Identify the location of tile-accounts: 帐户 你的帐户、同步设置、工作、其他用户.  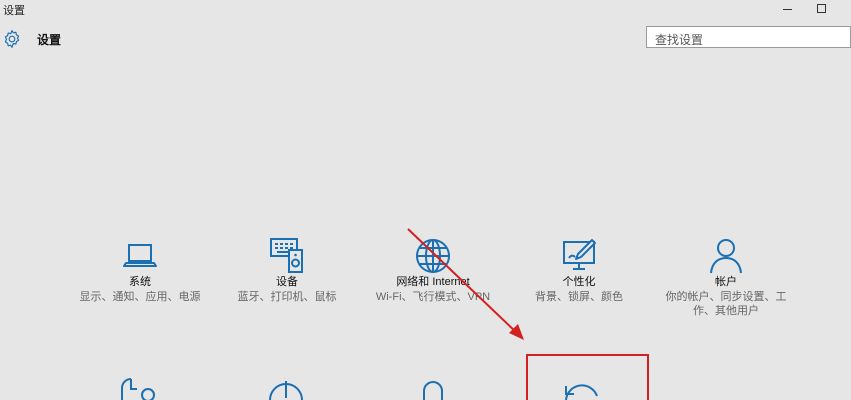
(726, 277).